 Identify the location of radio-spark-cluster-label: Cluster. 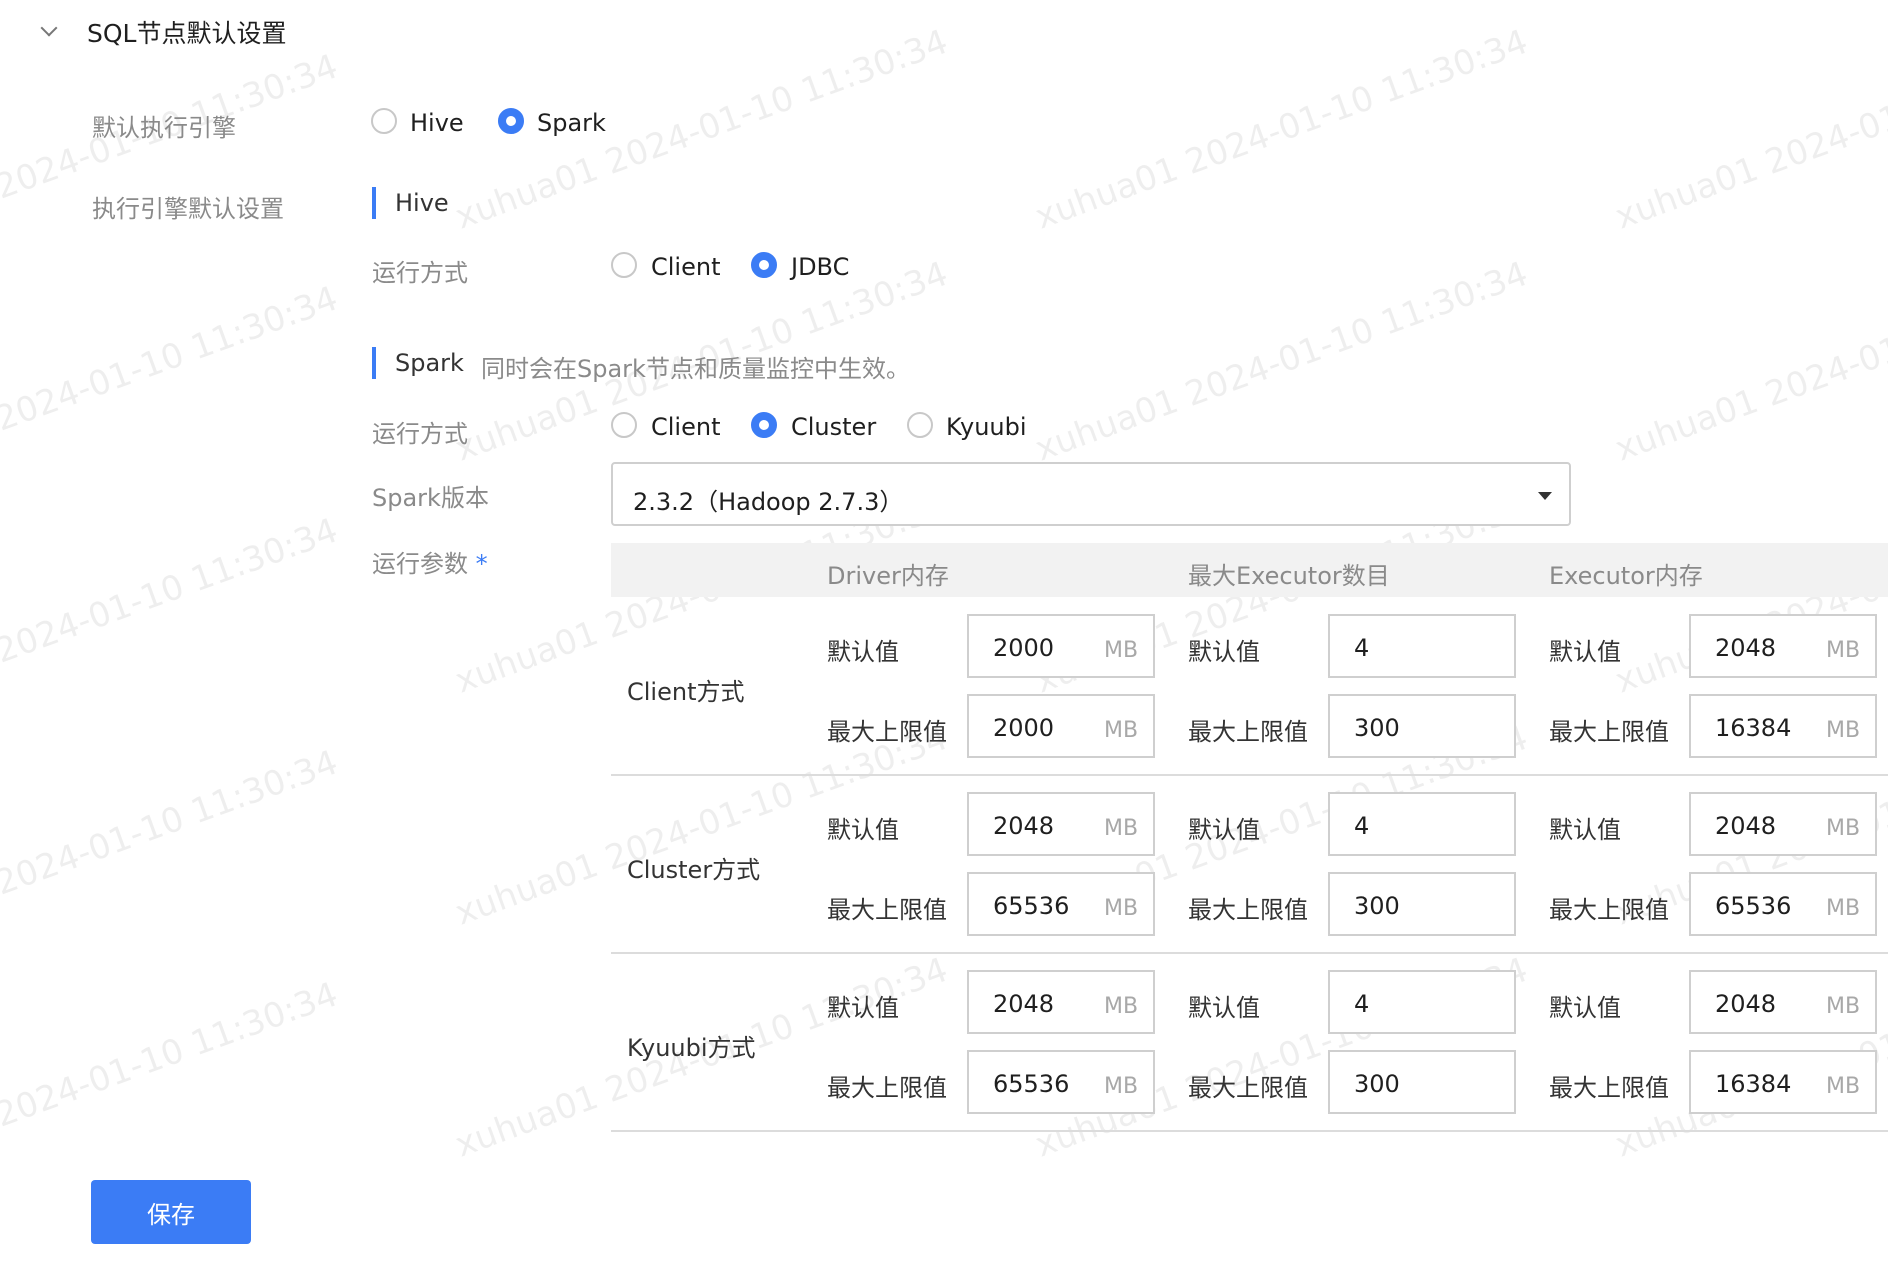
(833, 427).